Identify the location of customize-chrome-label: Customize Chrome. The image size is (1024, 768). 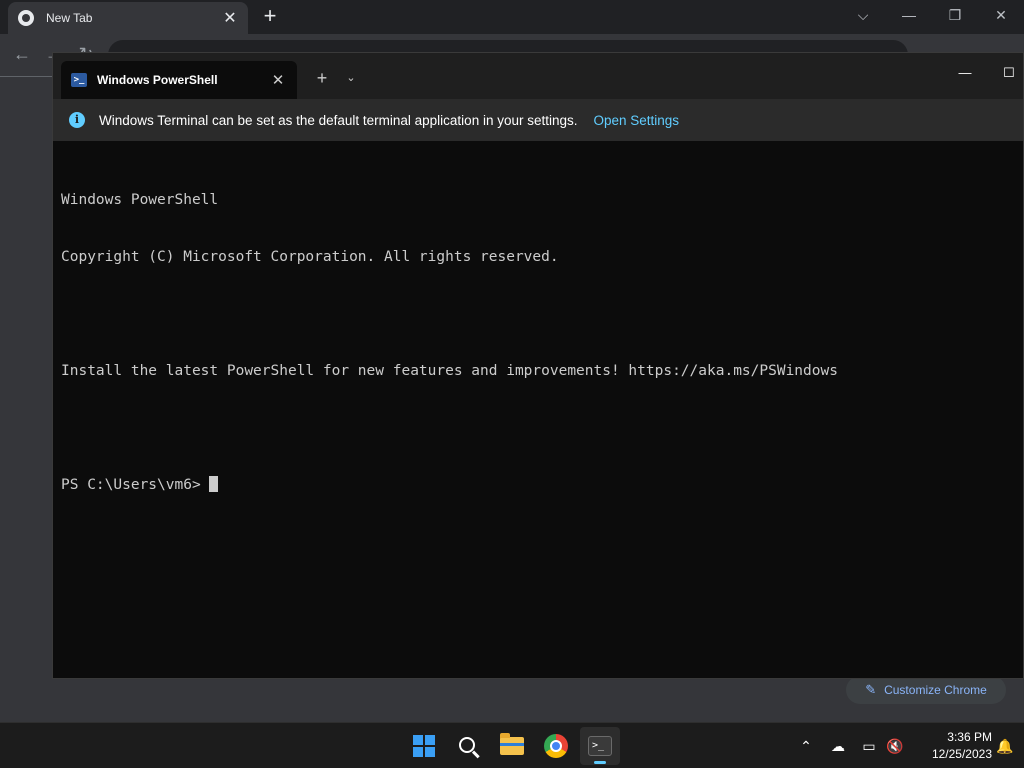
(935, 690).